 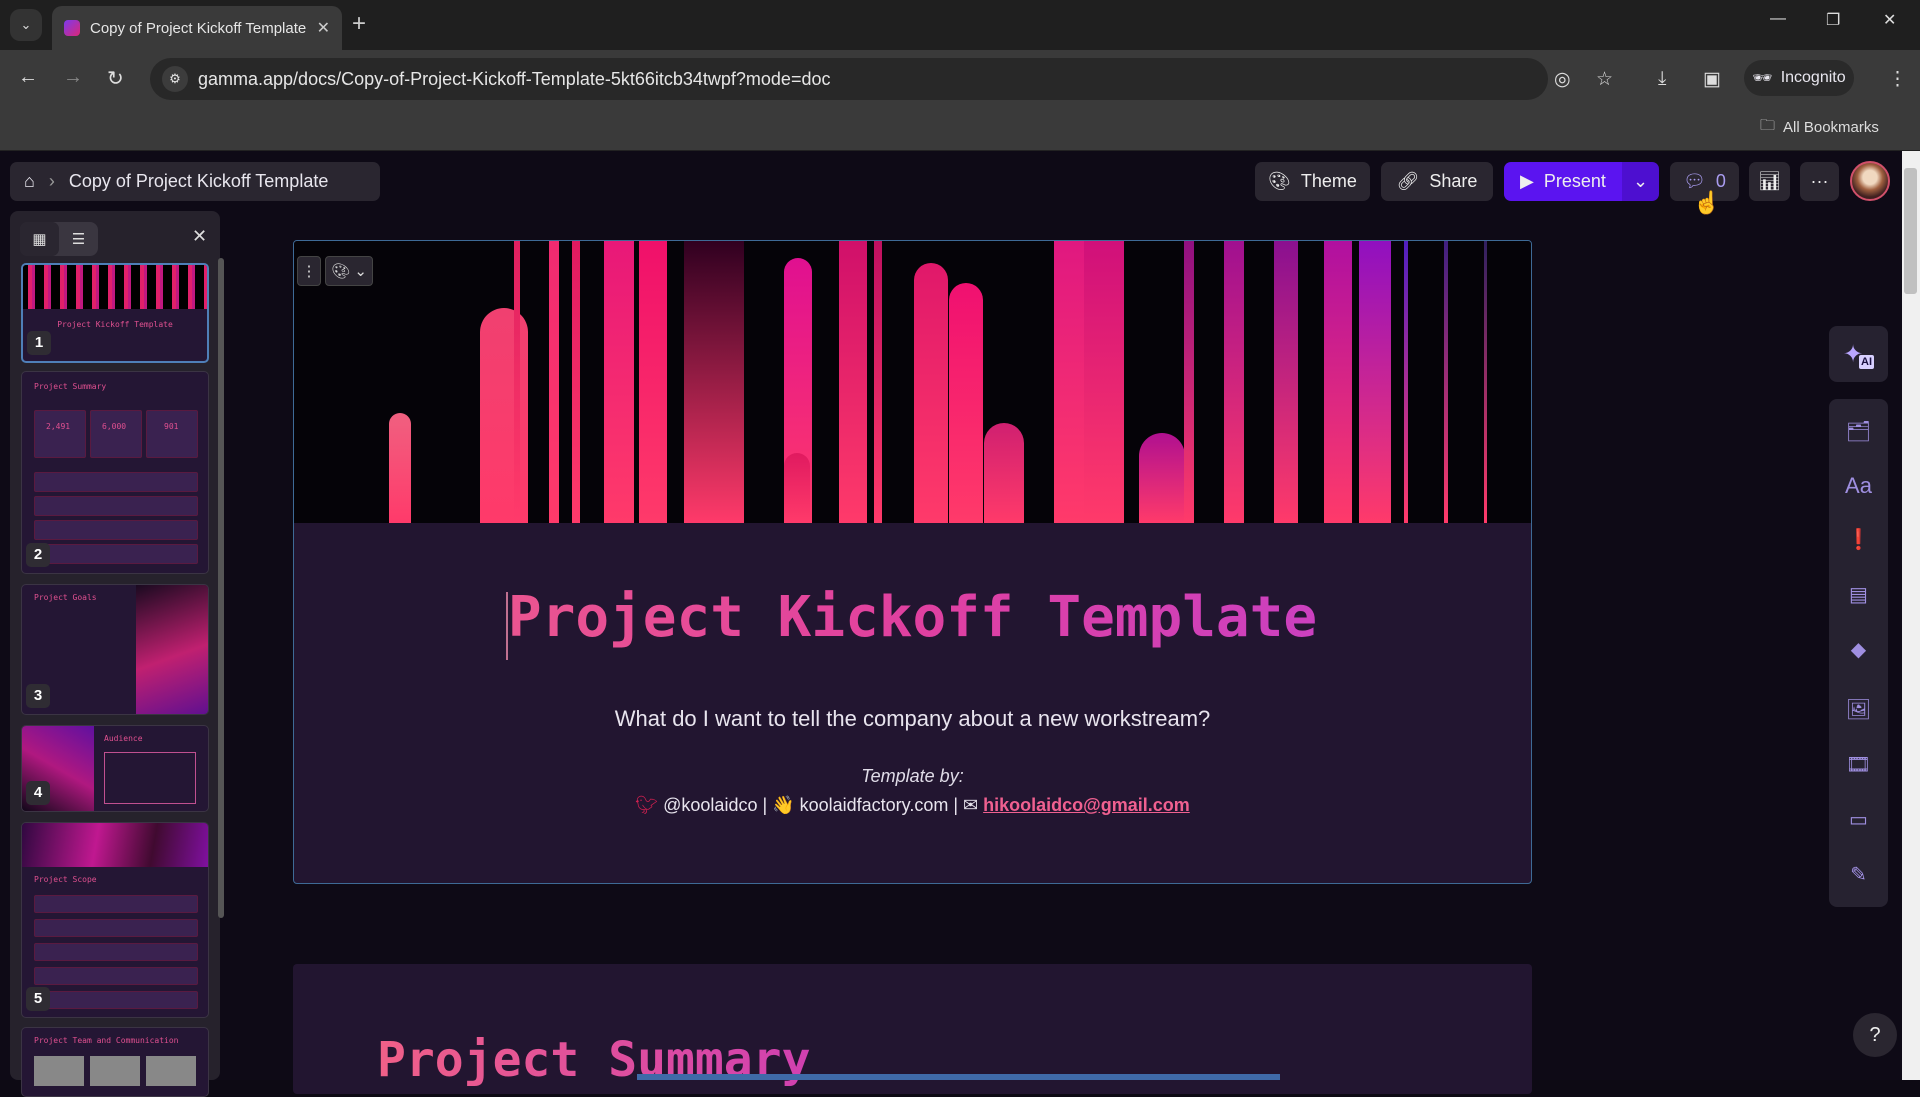 What do you see at coordinates (1563, 181) in the screenshot?
I see `present-button: ▶ Present` at bounding box center [1563, 181].